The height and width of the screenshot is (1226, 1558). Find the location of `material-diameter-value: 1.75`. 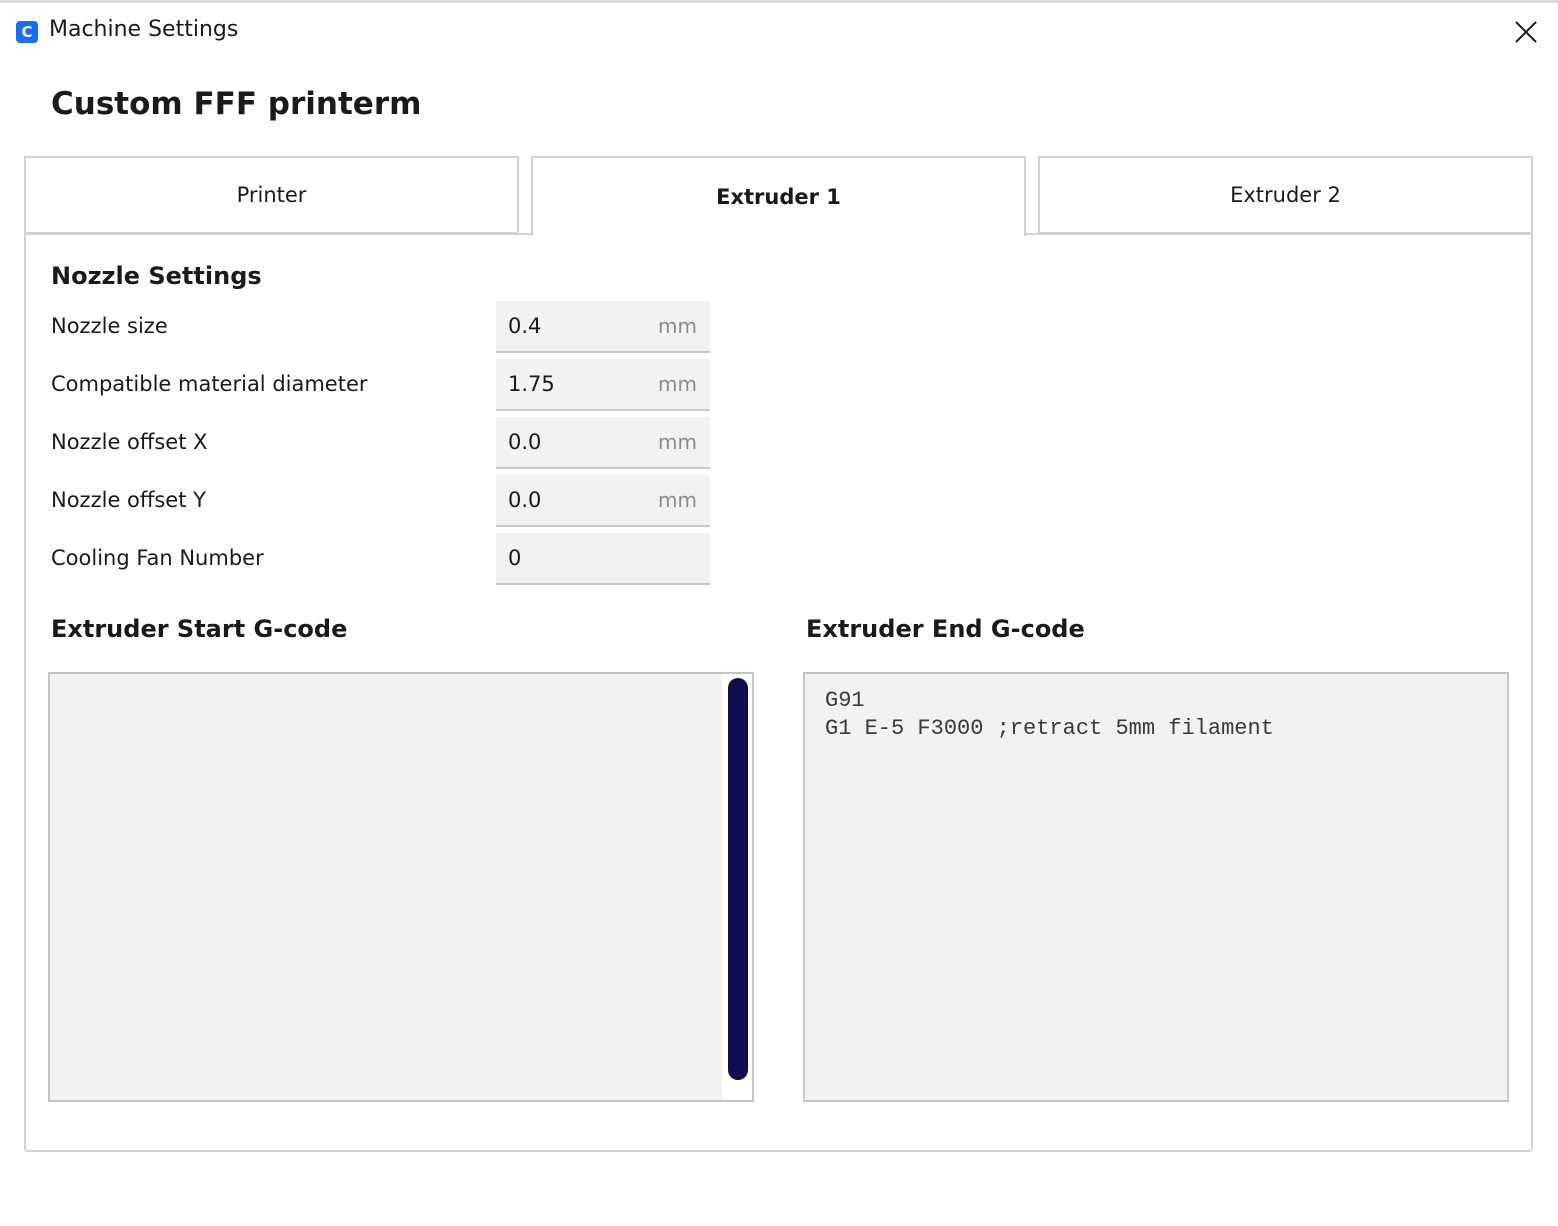

material-diameter-value: 1.75 is located at coordinates (531, 384).